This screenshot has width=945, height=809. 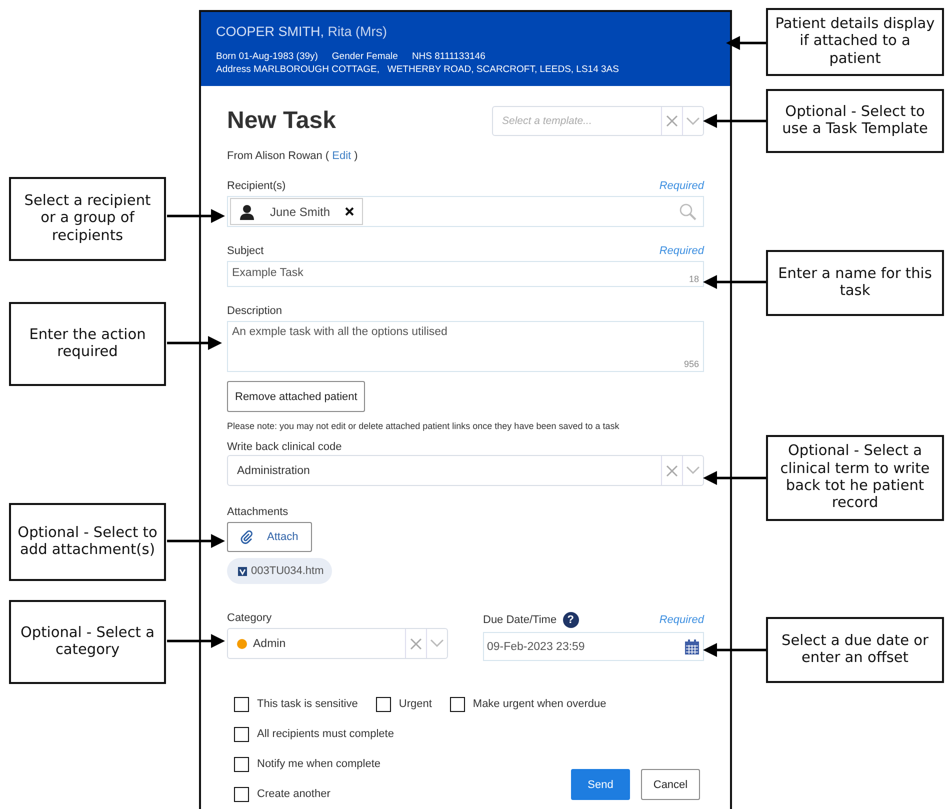 What do you see at coordinates (249, 618) in the screenshot?
I see `field-label: Category` at bounding box center [249, 618].